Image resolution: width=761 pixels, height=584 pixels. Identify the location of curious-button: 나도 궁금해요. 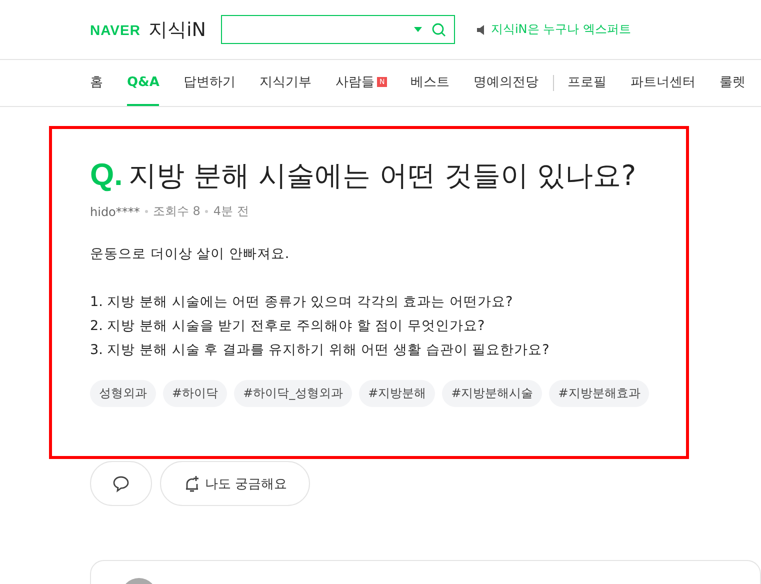
(235, 483).